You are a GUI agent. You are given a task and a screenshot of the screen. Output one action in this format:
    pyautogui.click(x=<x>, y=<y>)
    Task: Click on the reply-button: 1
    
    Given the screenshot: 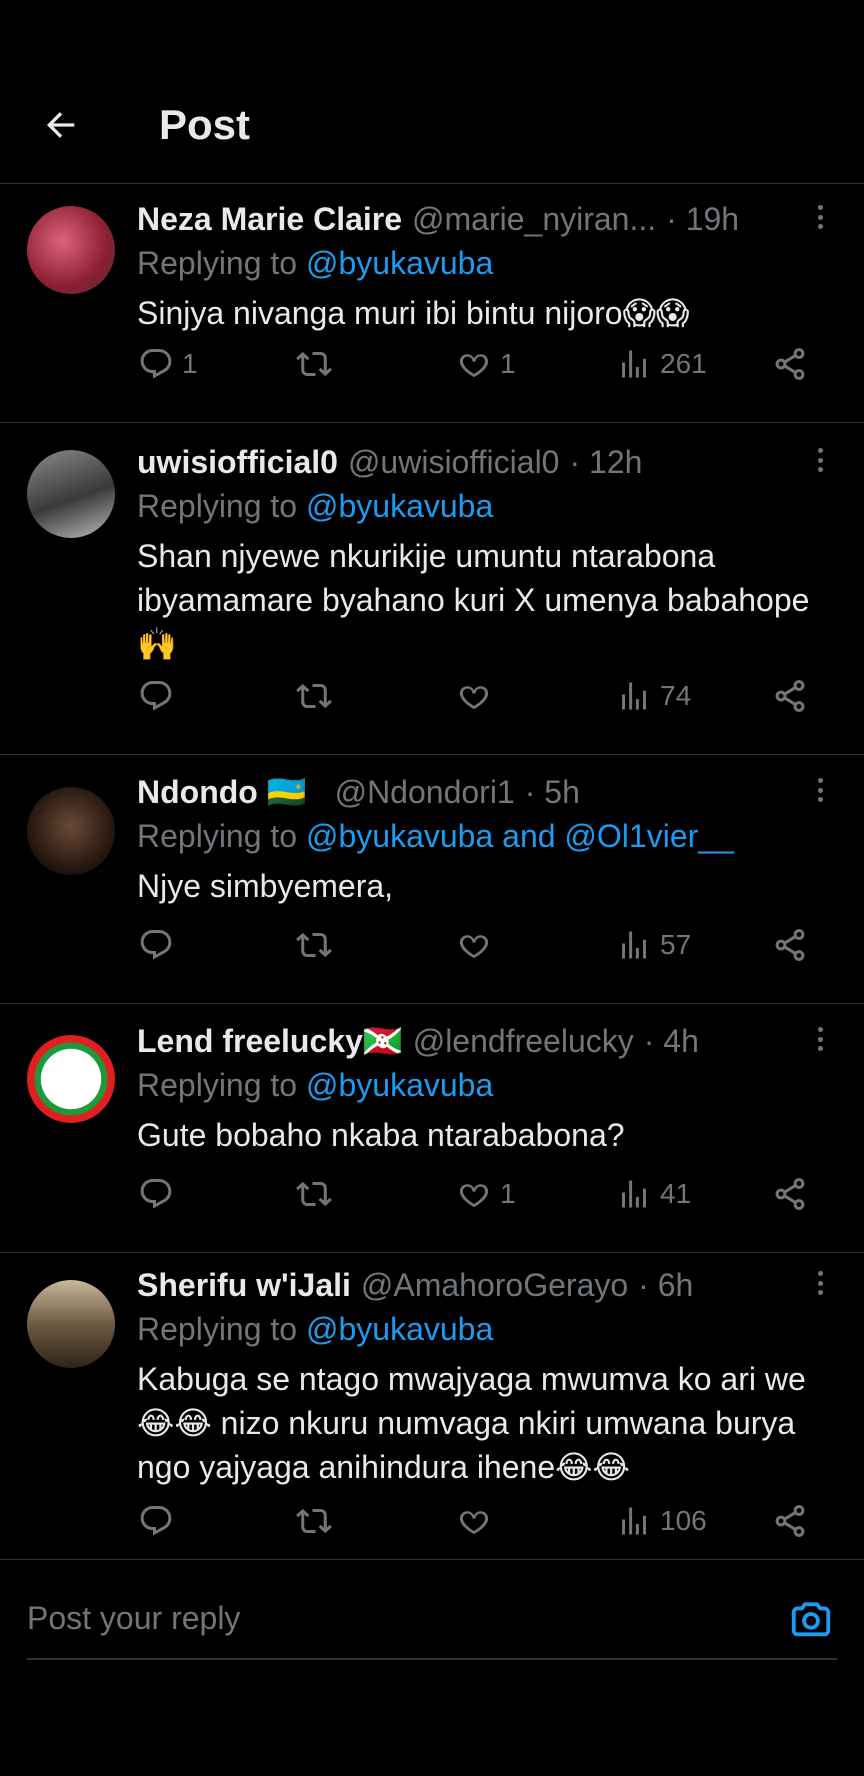 What is the action you would take?
    pyautogui.click(x=168, y=364)
    